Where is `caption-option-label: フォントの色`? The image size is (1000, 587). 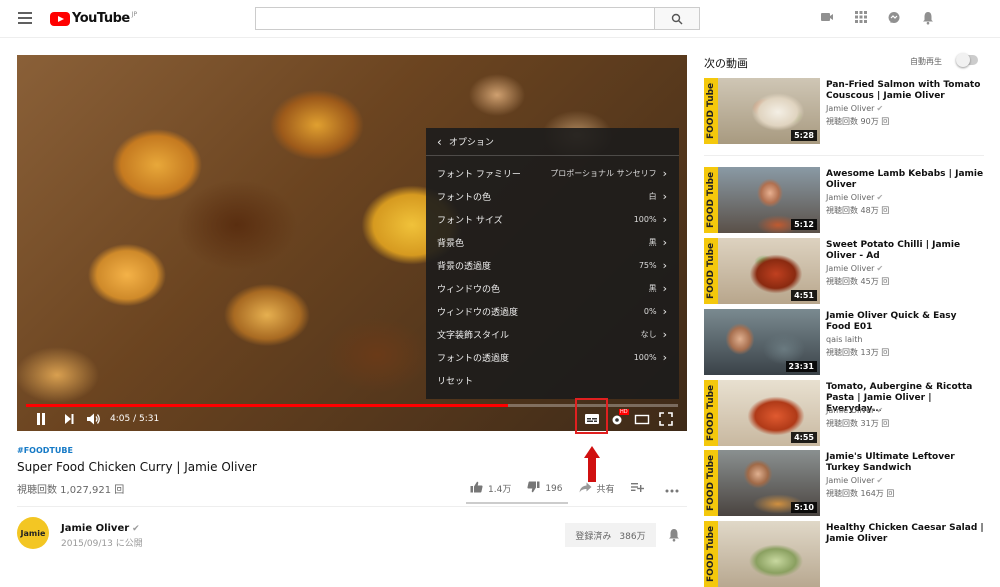 caption-option-label: フォントの色 is located at coordinates (464, 198).